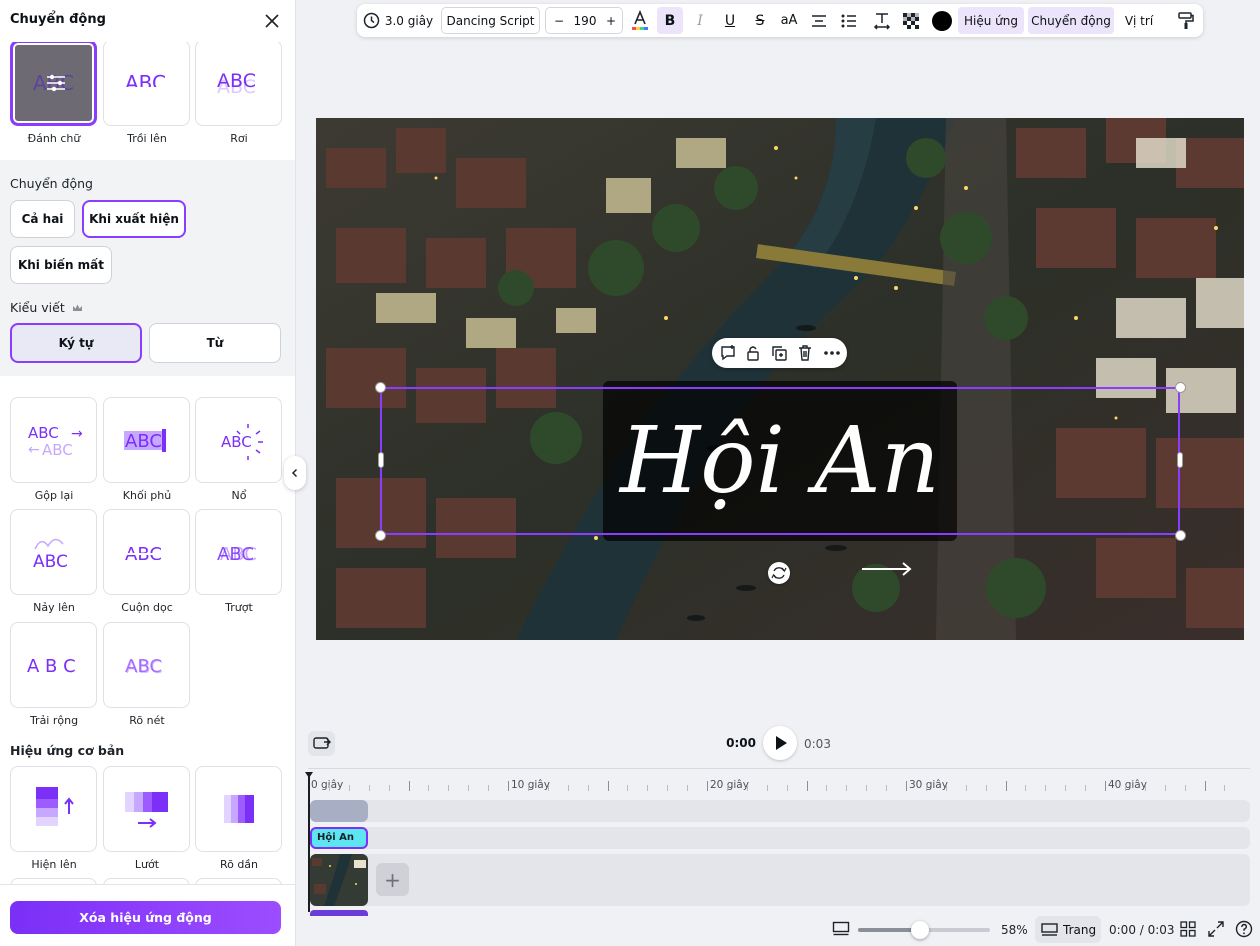 The image size is (1260, 946). Describe the element at coordinates (585, 21) in the screenshot. I see `font-size-value: 190` at that location.